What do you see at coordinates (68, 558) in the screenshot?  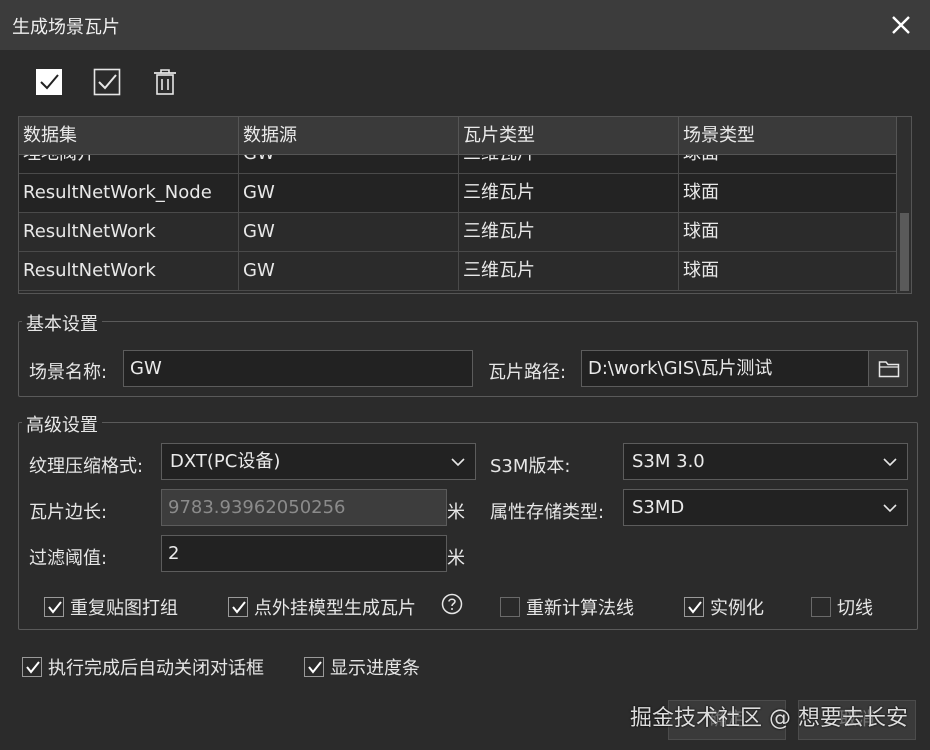 I see `filter-threshold-label: 过滤阈值:` at bounding box center [68, 558].